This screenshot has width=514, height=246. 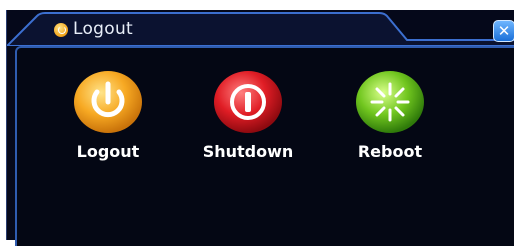 I want to click on window-title: Logout, so click(x=103, y=29).